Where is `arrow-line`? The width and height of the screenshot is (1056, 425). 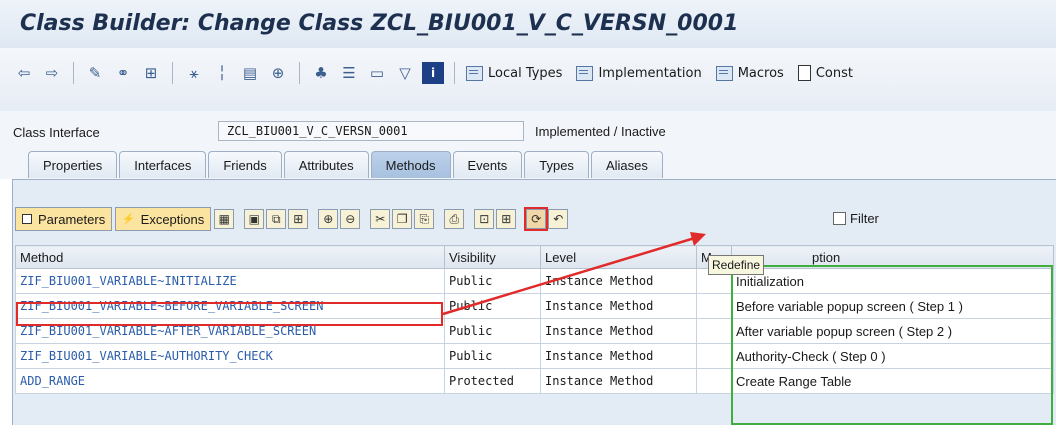 arrow-line is located at coordinates (570, 275).